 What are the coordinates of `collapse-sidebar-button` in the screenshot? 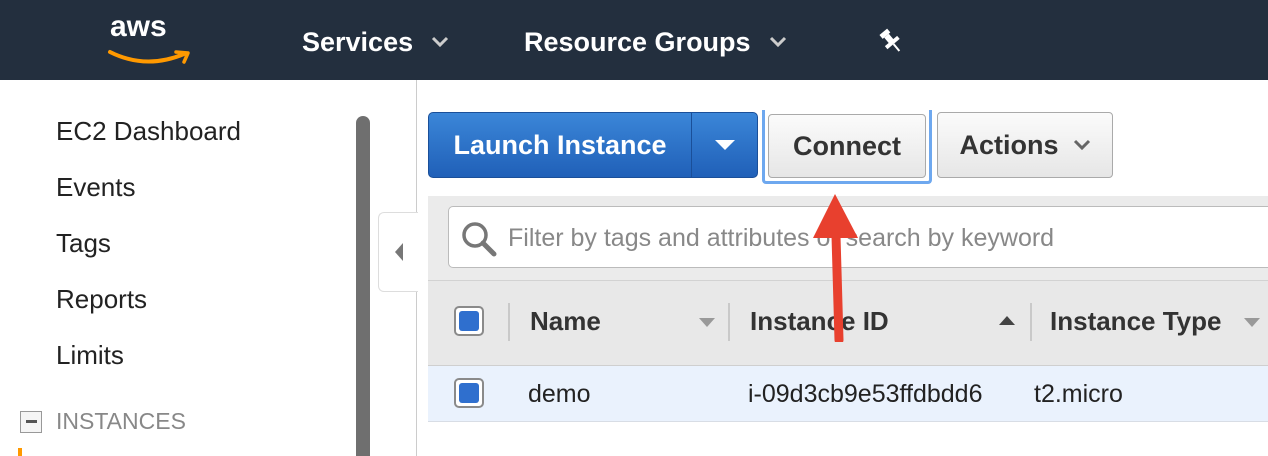 It's located at (398, 252).